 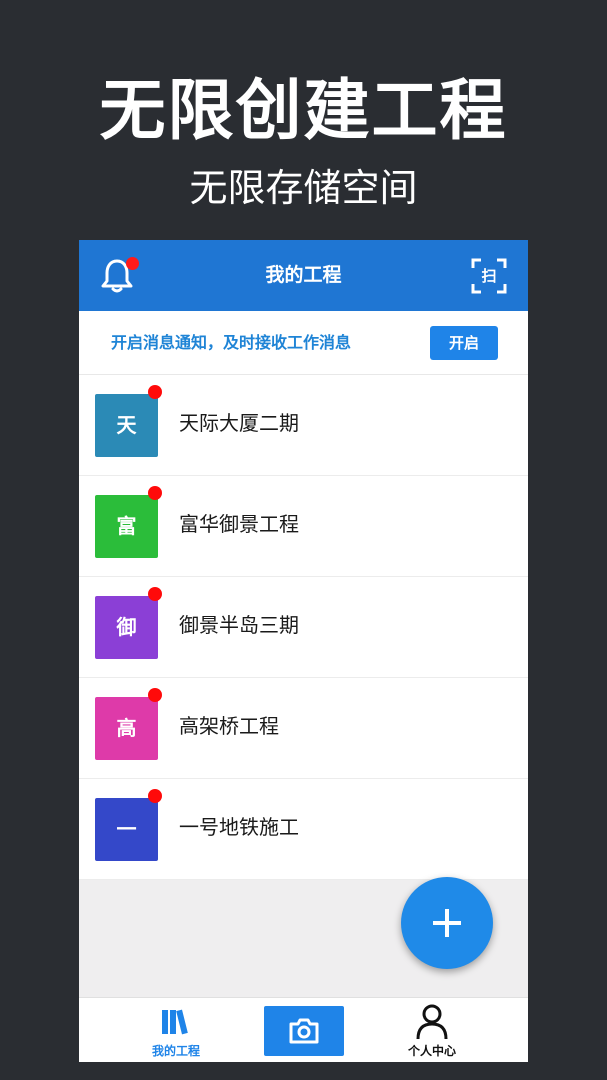 What do you see at coordinates (431, 1051) in the screenshot?
I see `tab-profile-label: 个人中心` at bounding box center [431, 1051].